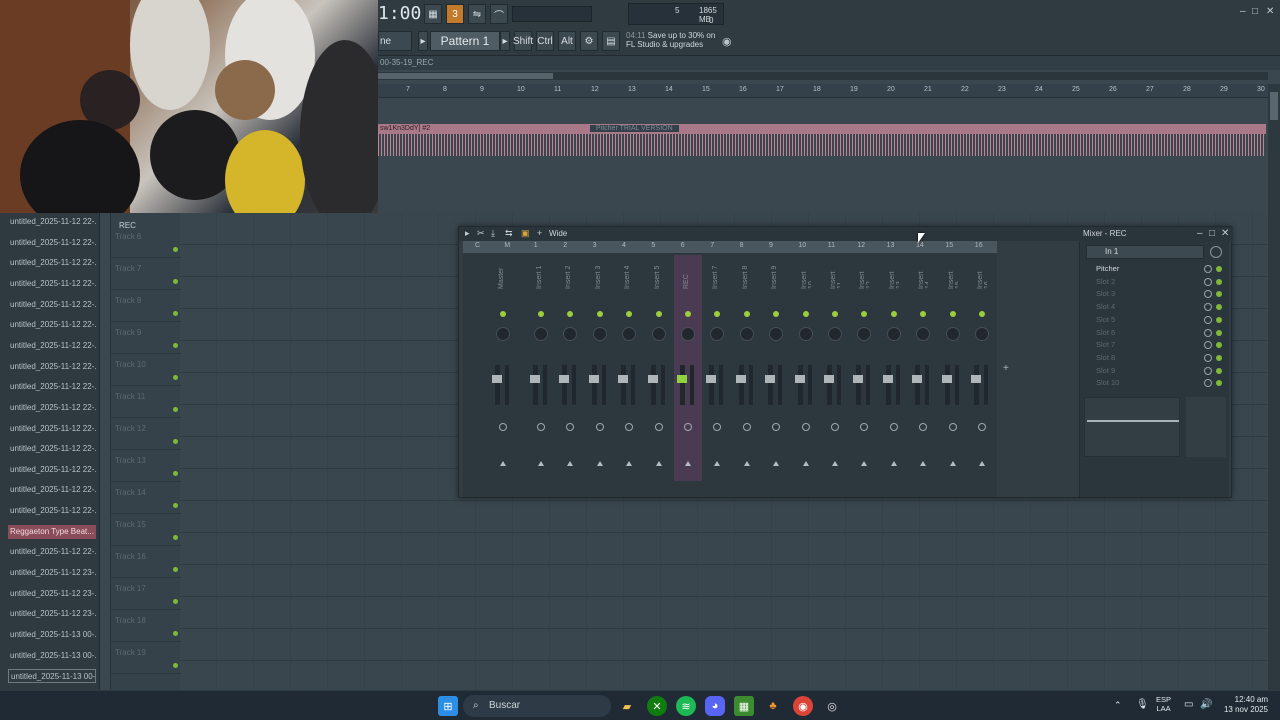 This screenshot has width=1280, height=720. Describe the element at coordinates (146, 370) in the screenshot. I see `track-header: Track 10` at that location.